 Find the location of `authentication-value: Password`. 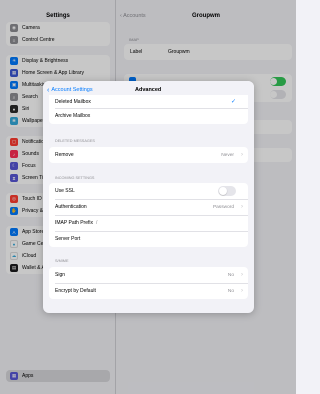

authentication-value: Password is located at coordinates (223, 207).